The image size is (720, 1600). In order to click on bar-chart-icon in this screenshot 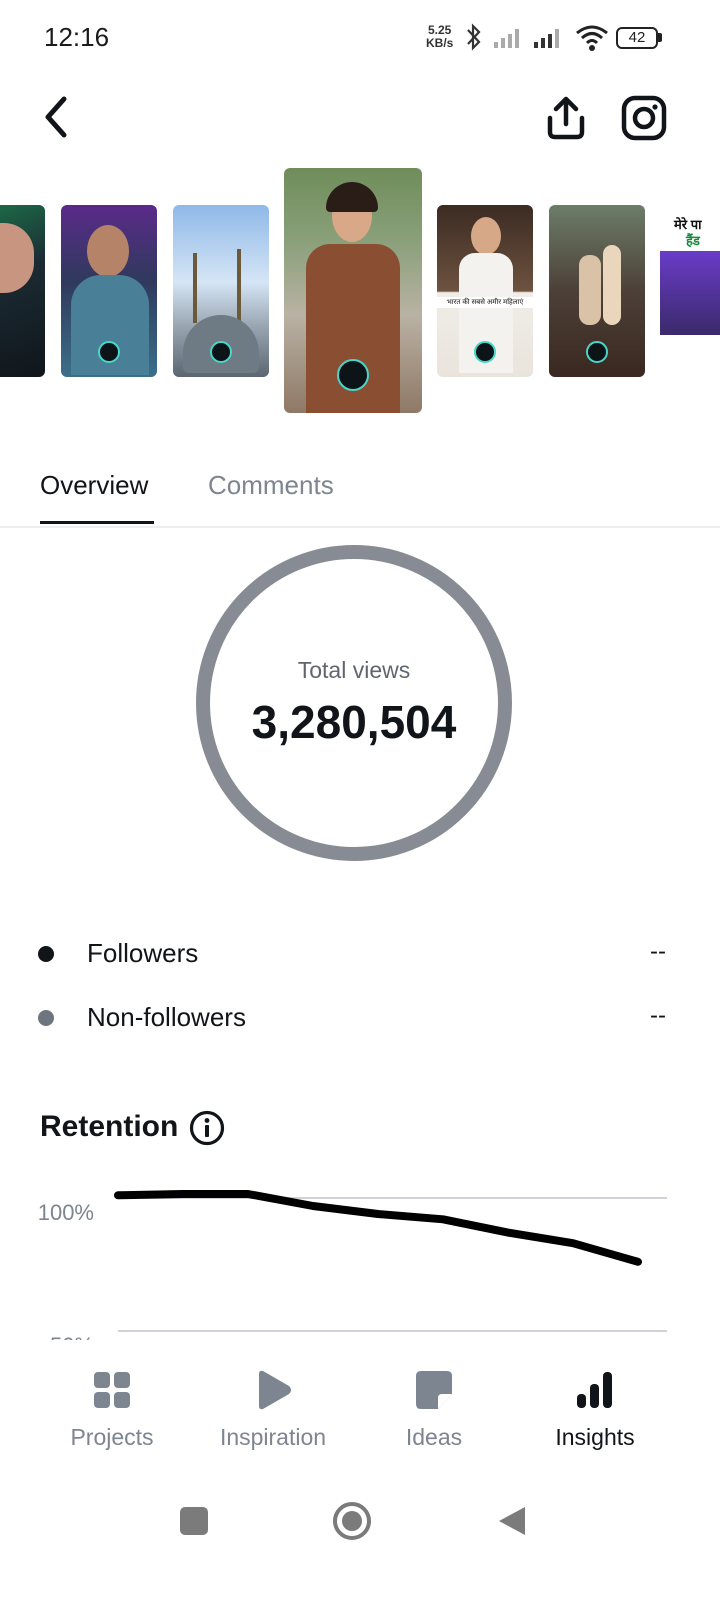, I will do `click(594, 1390)`.